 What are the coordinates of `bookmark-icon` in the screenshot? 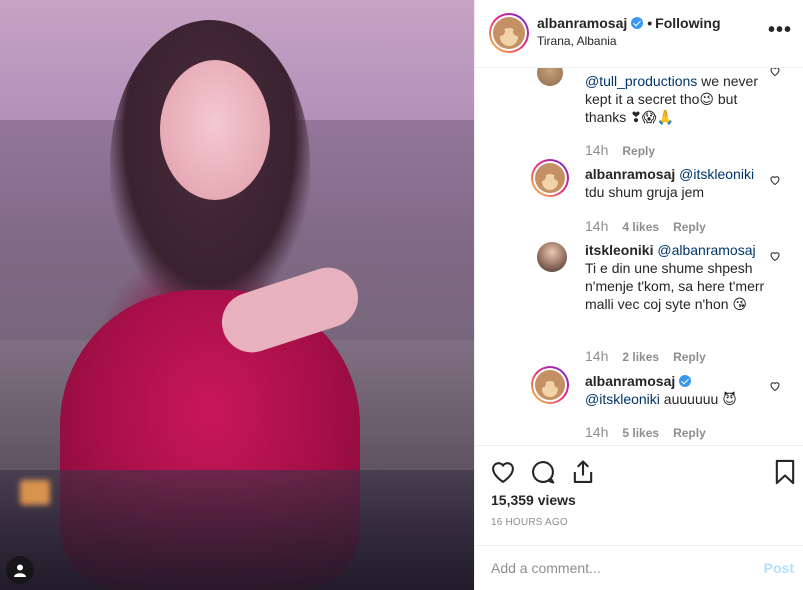 It's located at (785, 472).